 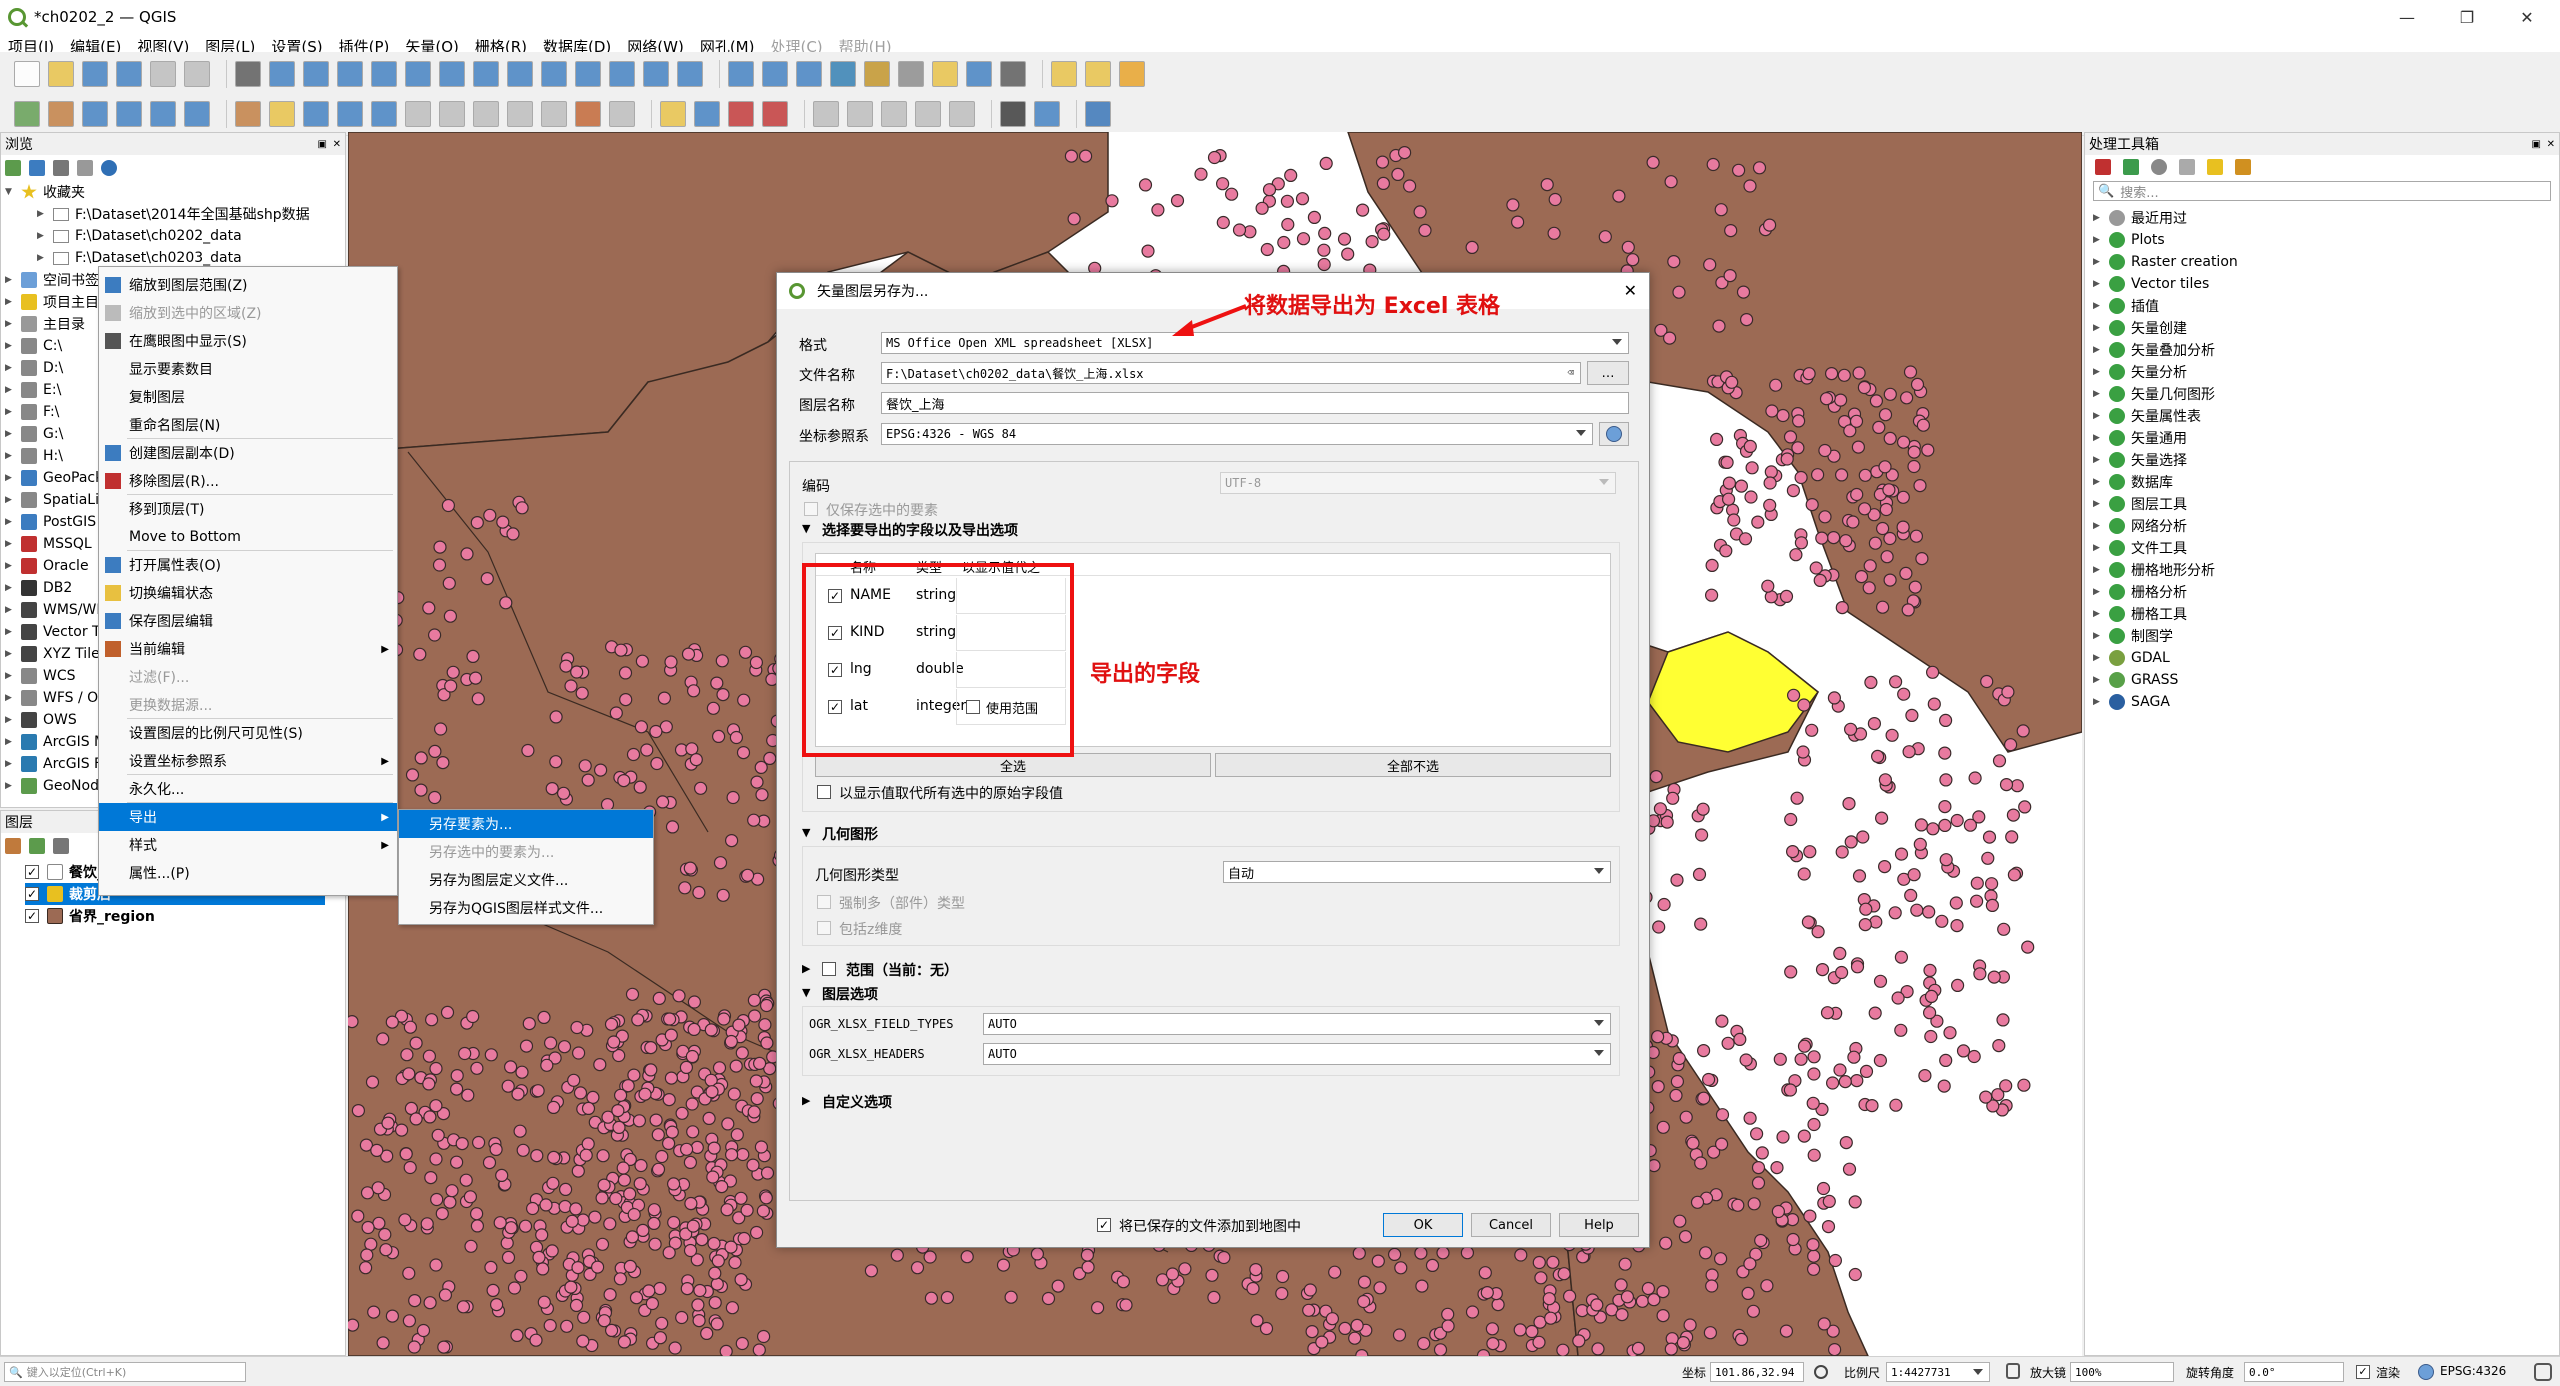 What do you see at coordinates (622, 73) in the screenshot?
I see `show-bookmarks-icon` at bounding box center [622, 73].